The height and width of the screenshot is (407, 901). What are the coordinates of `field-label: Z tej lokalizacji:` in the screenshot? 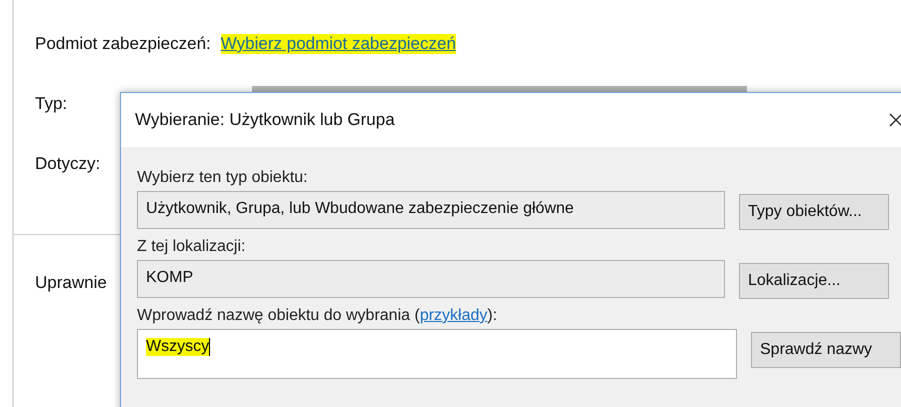 It's located at (191, 247).